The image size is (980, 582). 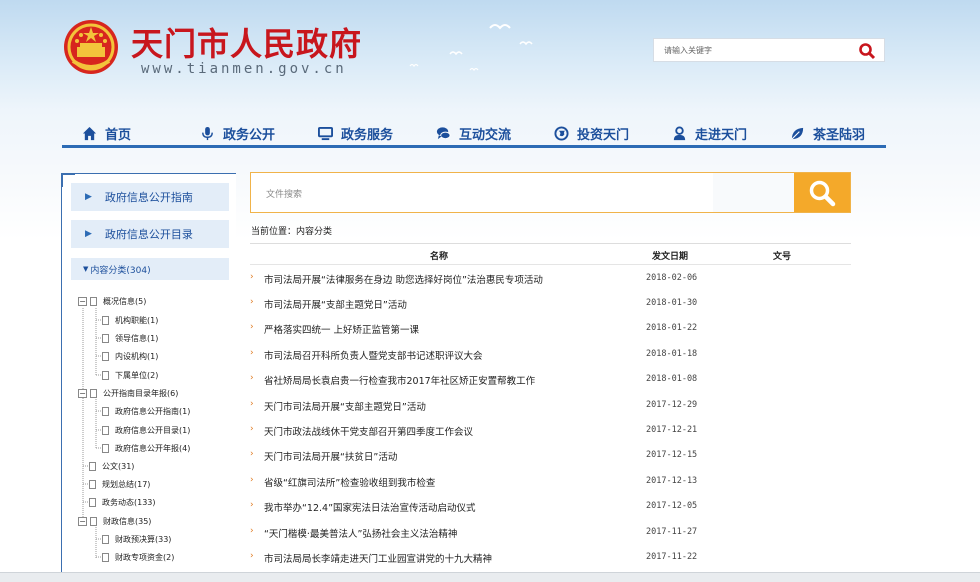 What do you see at coordinates (153, 448) in the screenshot?
I see `tree-node-label: 政府信息公开年报(4)` at bounding box center [153, 448].